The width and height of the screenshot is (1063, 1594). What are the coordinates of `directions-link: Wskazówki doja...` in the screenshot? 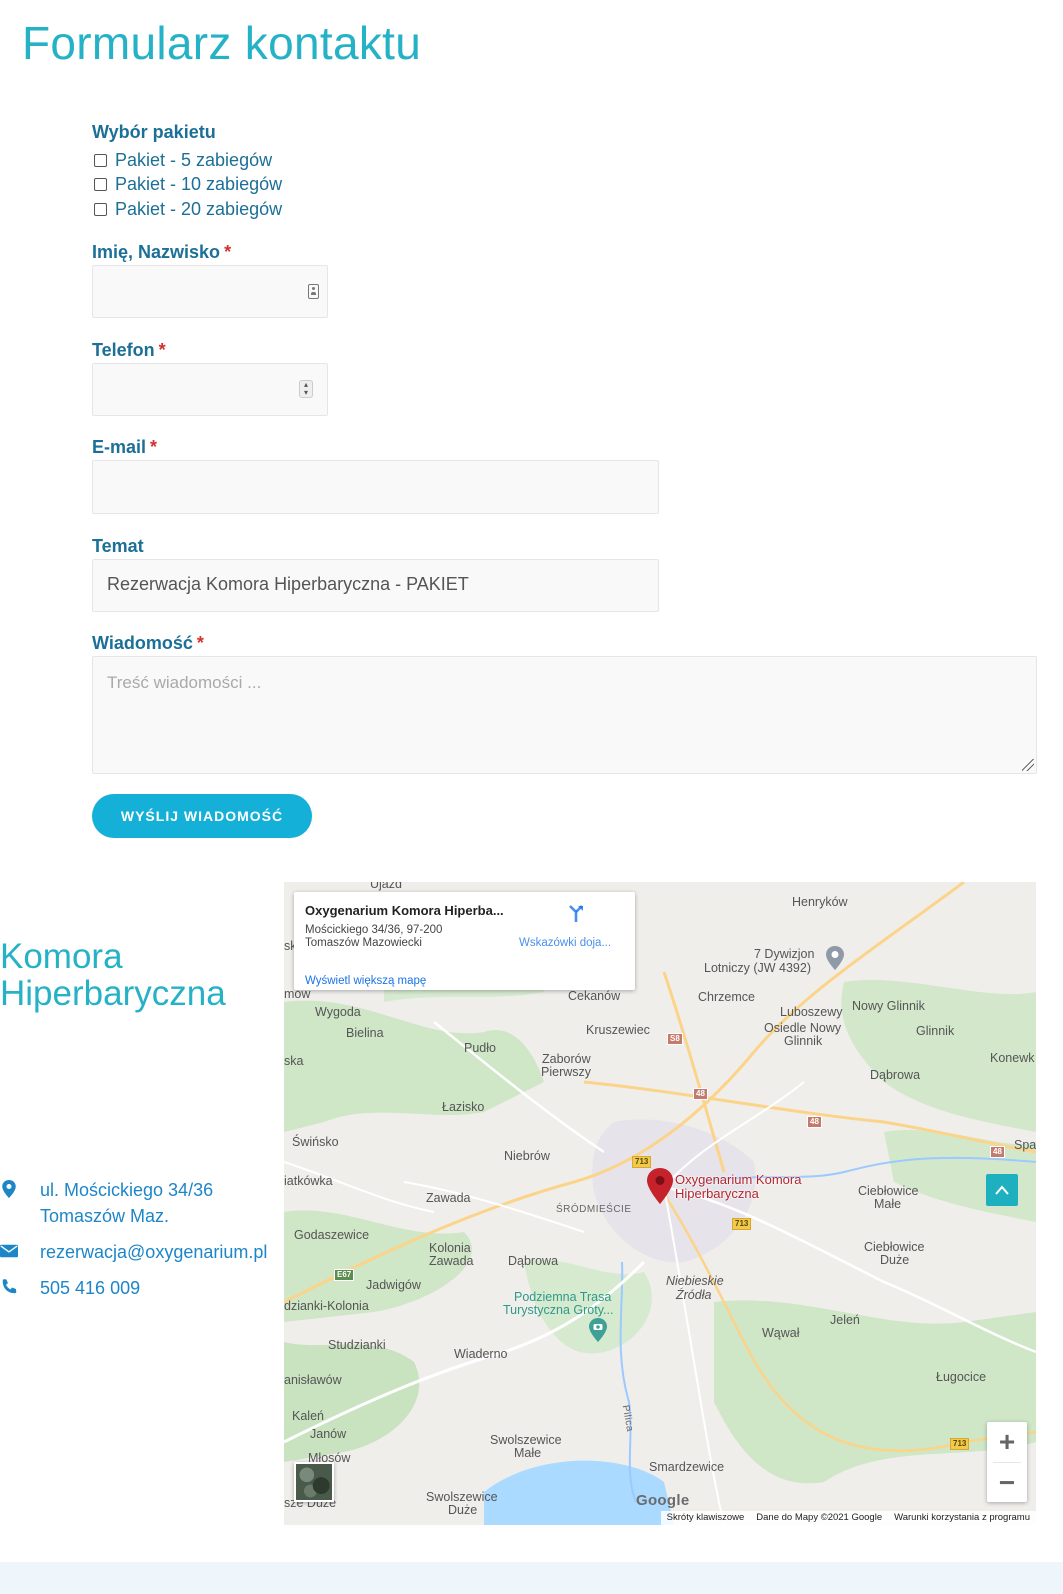 It's located at (565, 943).